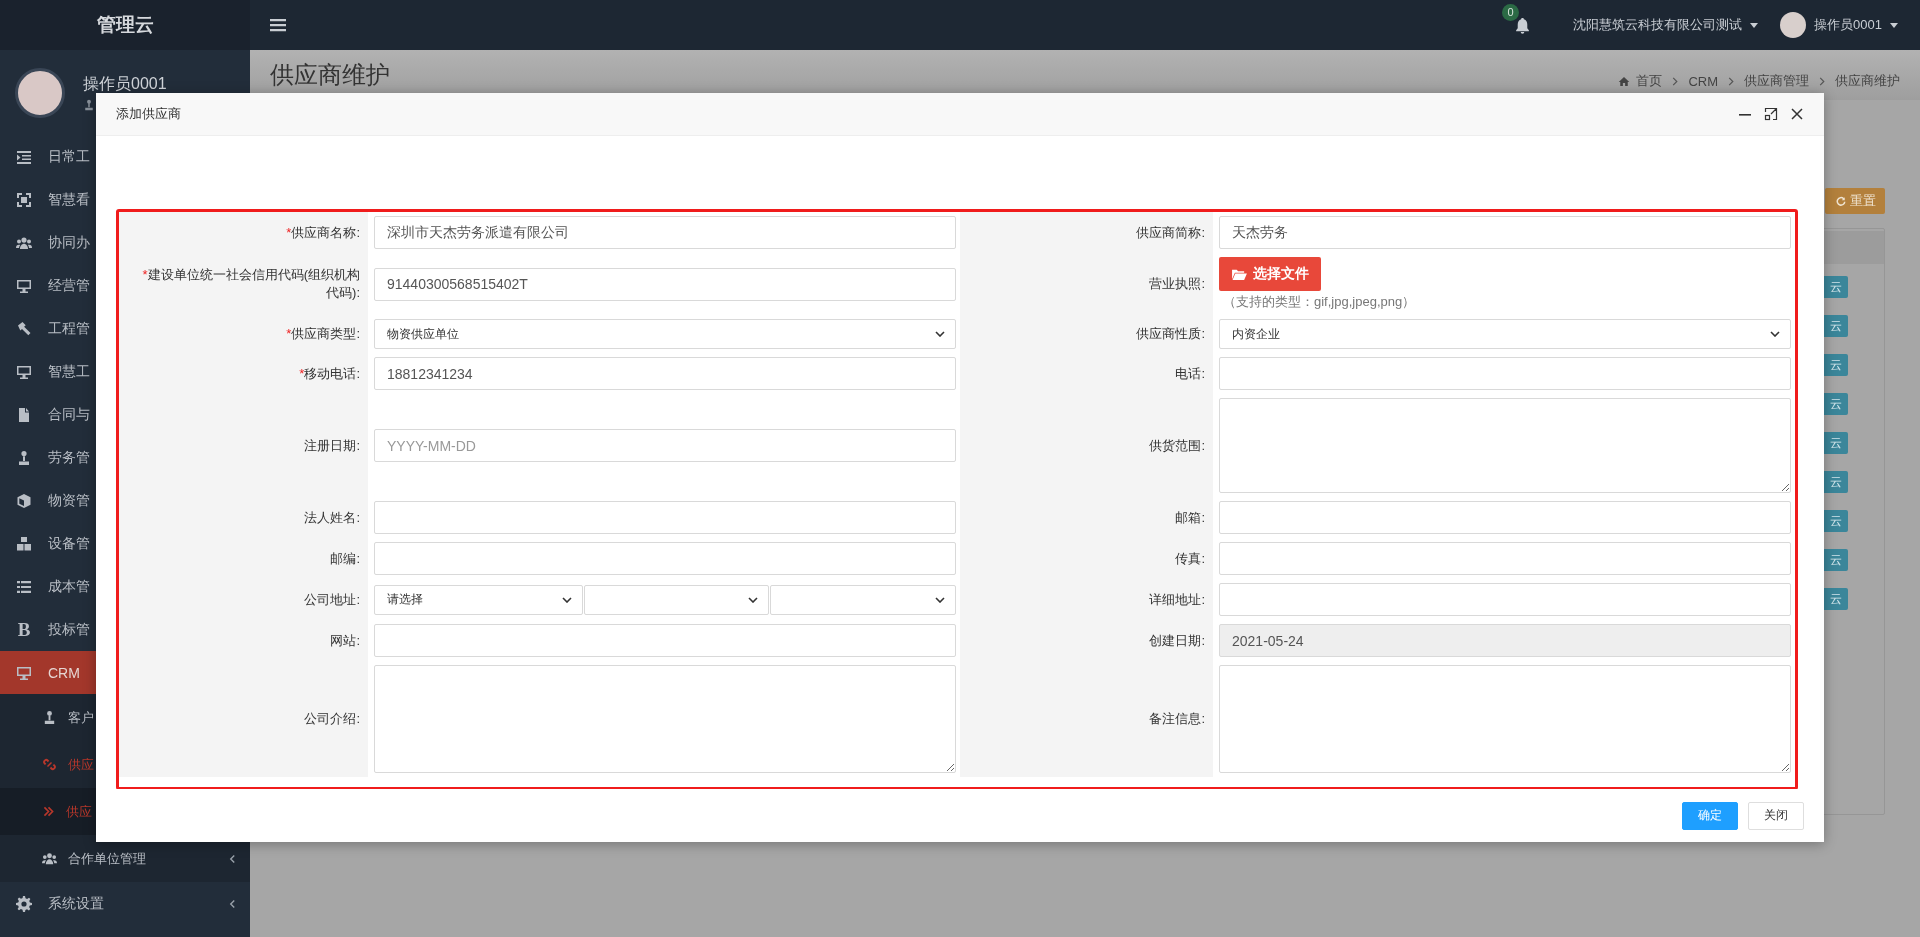  What do you see at coordinates (345, 640) in the screenshot?
I see `field-label: 网站:` at bounding box center [345, 640].